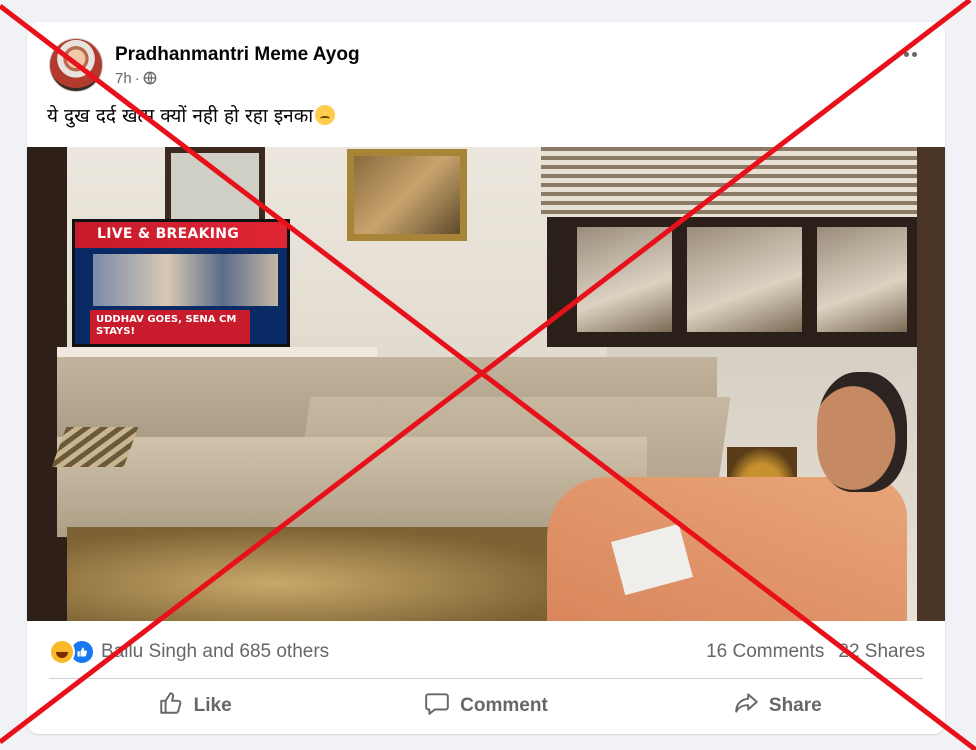 This screenshot has width=976, height=750. Describe the element at coordinates (486, 678) in the screenshot. I see `divider` at that location.